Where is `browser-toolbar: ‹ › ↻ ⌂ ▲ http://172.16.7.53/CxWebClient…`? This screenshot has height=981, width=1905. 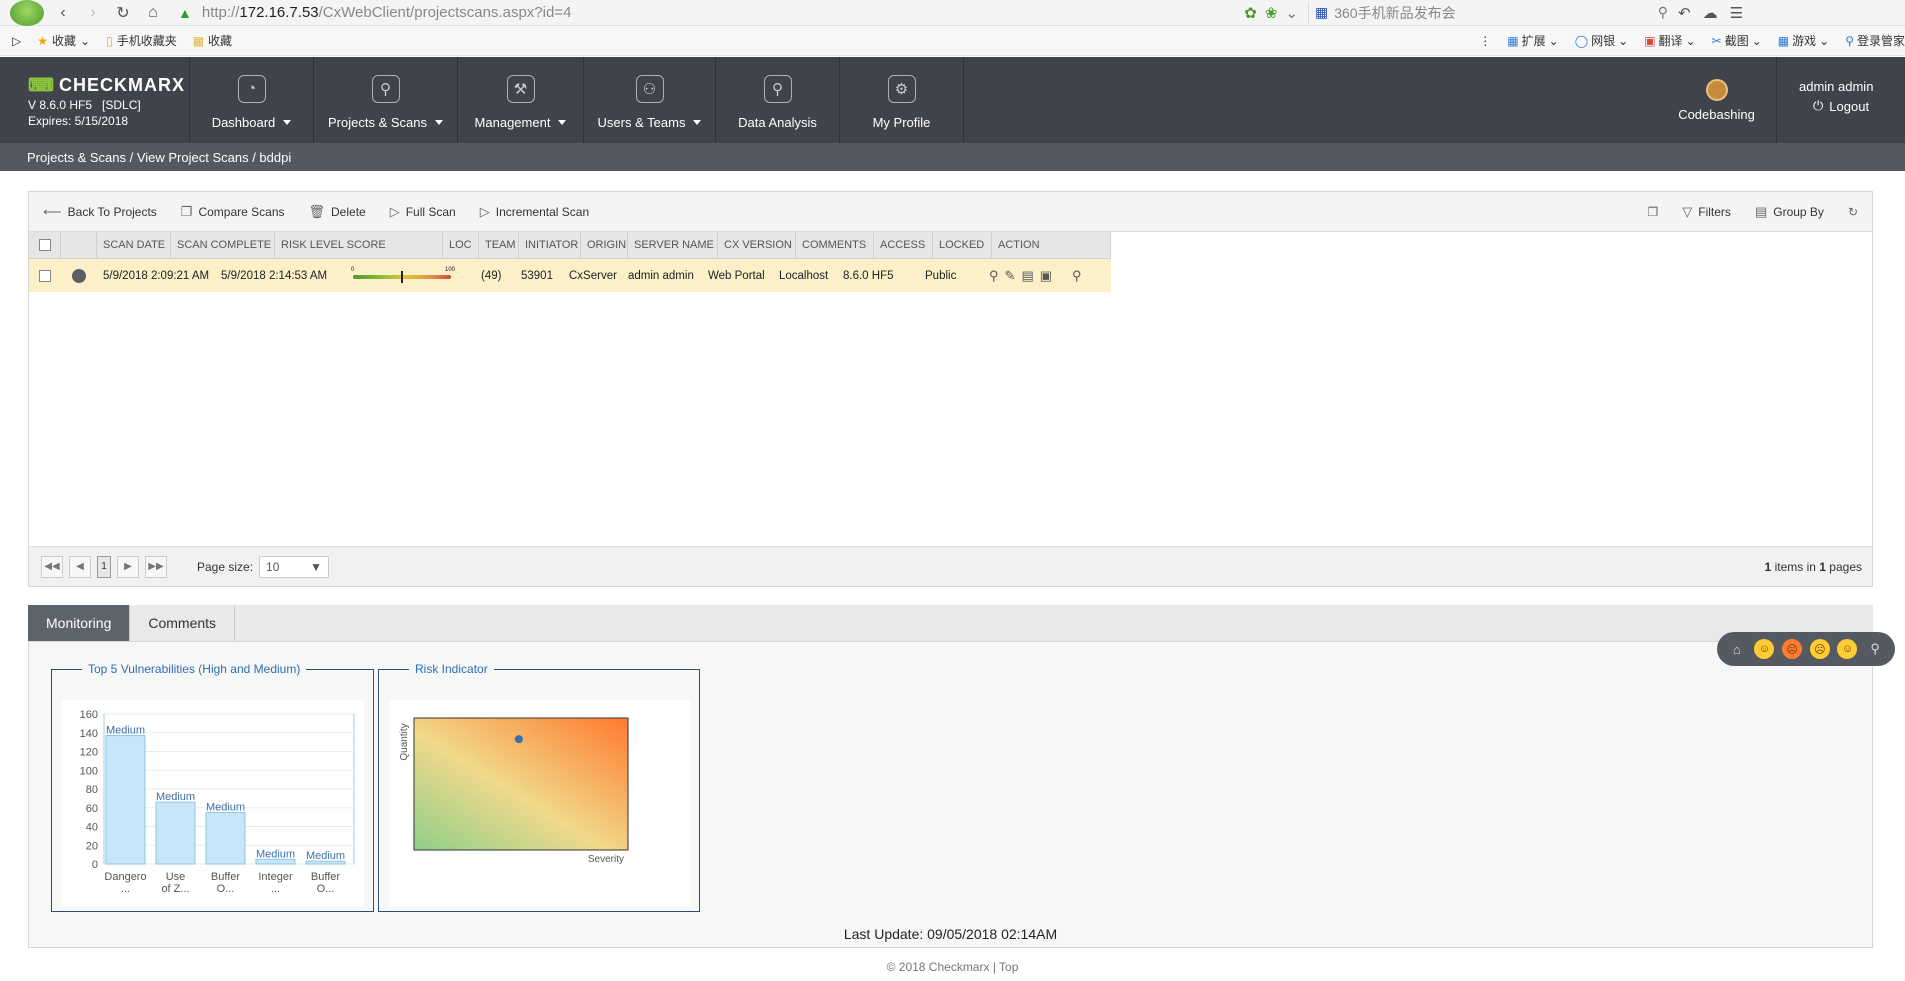 browser-toolbar: ‹ › ↻ ⌂ ▲ http://172.16.7.53/CxWebClient… is located at coordinates (952, 13).